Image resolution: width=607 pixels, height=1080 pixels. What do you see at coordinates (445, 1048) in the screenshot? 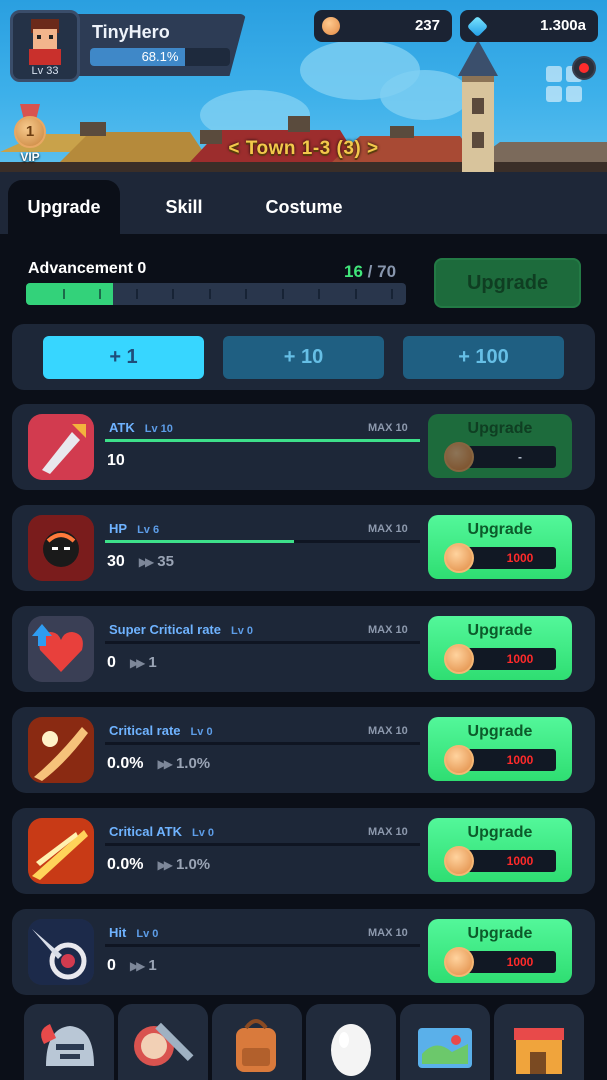
I see `map-icon` at bounding box center [445, 1048].